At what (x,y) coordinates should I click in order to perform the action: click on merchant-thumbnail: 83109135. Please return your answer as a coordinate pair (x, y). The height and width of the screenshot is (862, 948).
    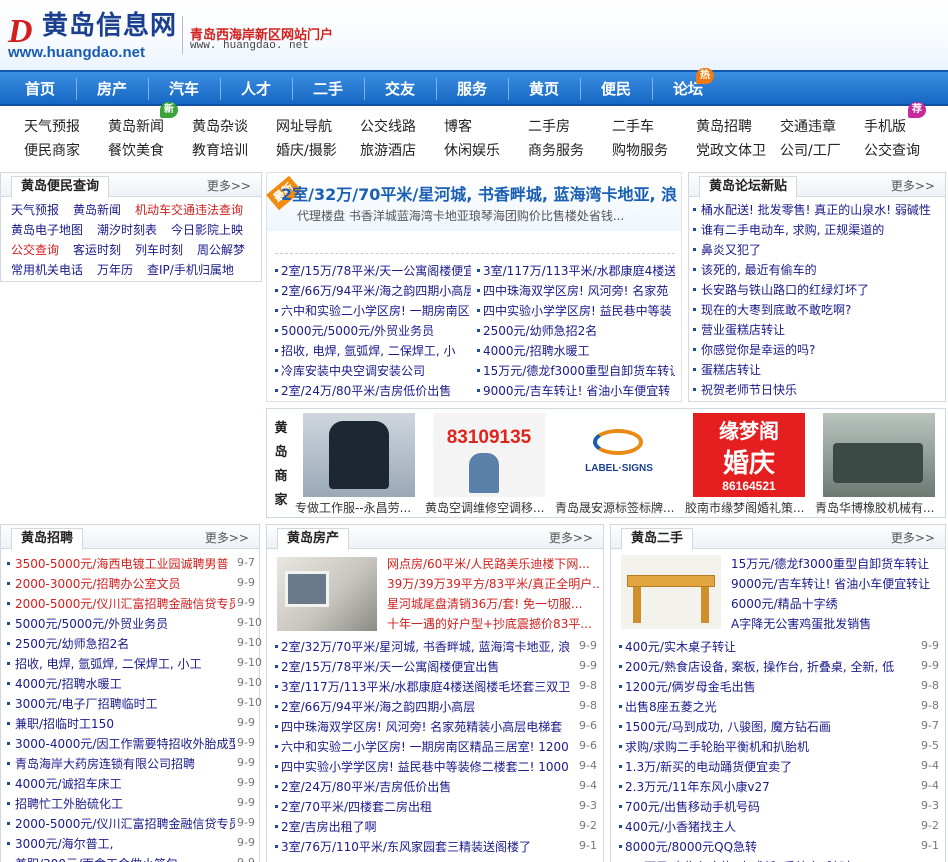
    Looking at the image, I should click on (489, 455).